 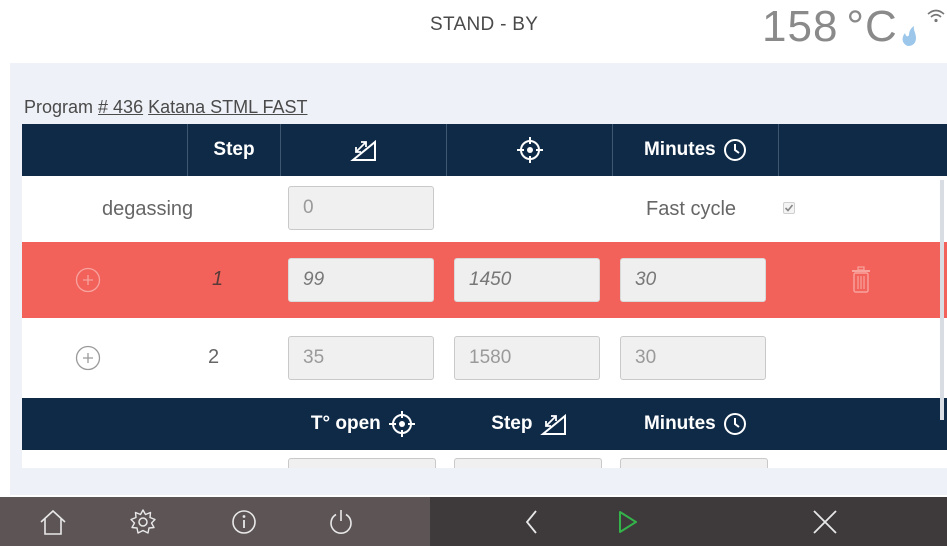 I want to click on header-cooling-step: Step, so click(x=529, y=424).